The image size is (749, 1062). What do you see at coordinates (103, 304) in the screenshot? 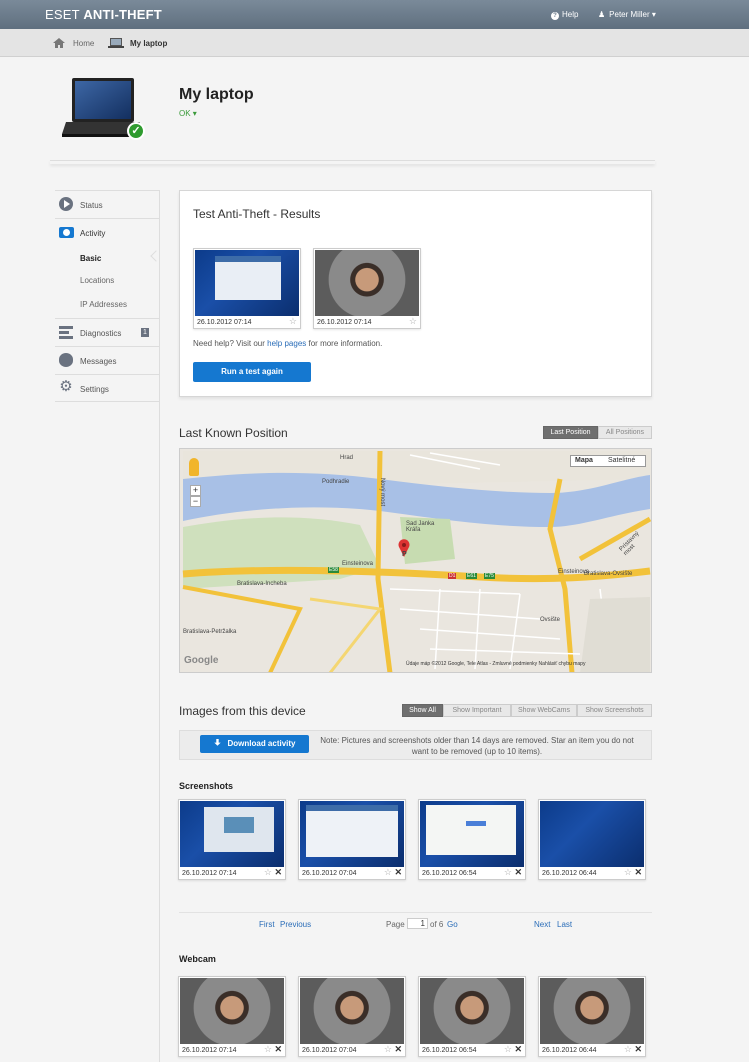
I see `sidebar-sub-ip-addresses: IP Addresses` at bounding box center [103, 304].